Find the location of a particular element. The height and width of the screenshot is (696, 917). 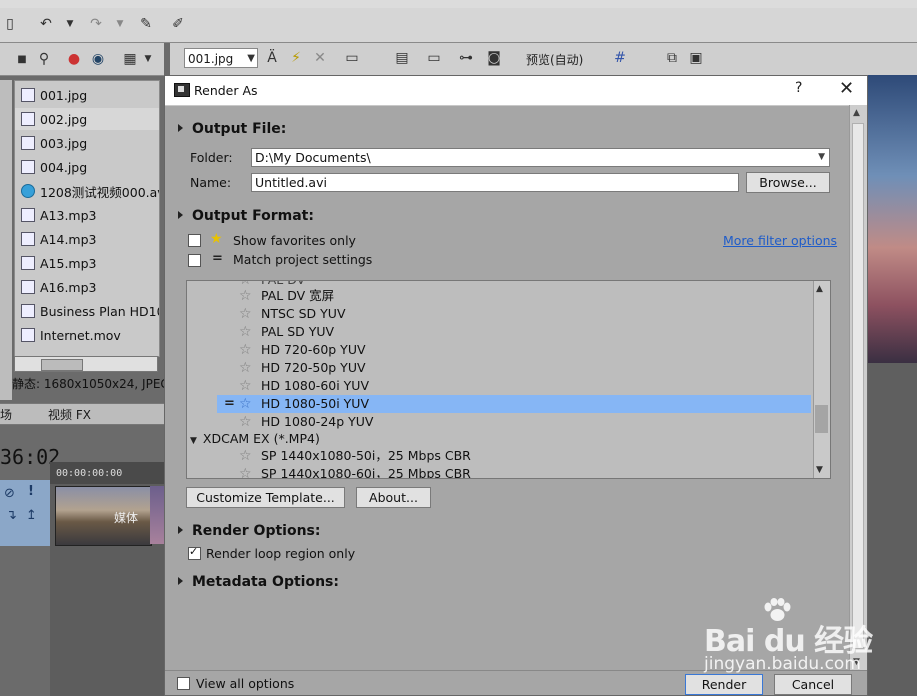

view-all-options-checkbox is located at coordinates (183, 683).